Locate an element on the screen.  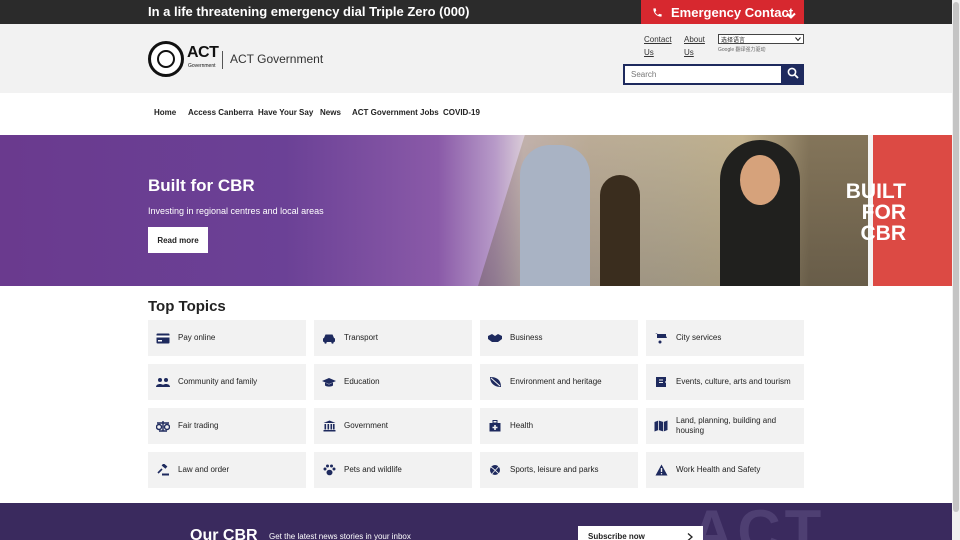
search-input: Search is located at coordinates (703, 74).